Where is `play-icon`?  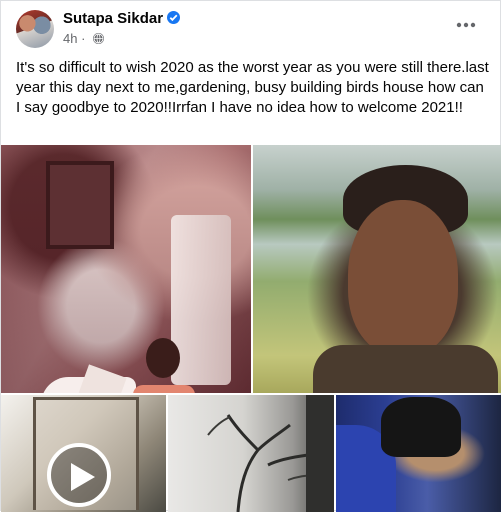 play-icon is located at coordinates (79, 475).